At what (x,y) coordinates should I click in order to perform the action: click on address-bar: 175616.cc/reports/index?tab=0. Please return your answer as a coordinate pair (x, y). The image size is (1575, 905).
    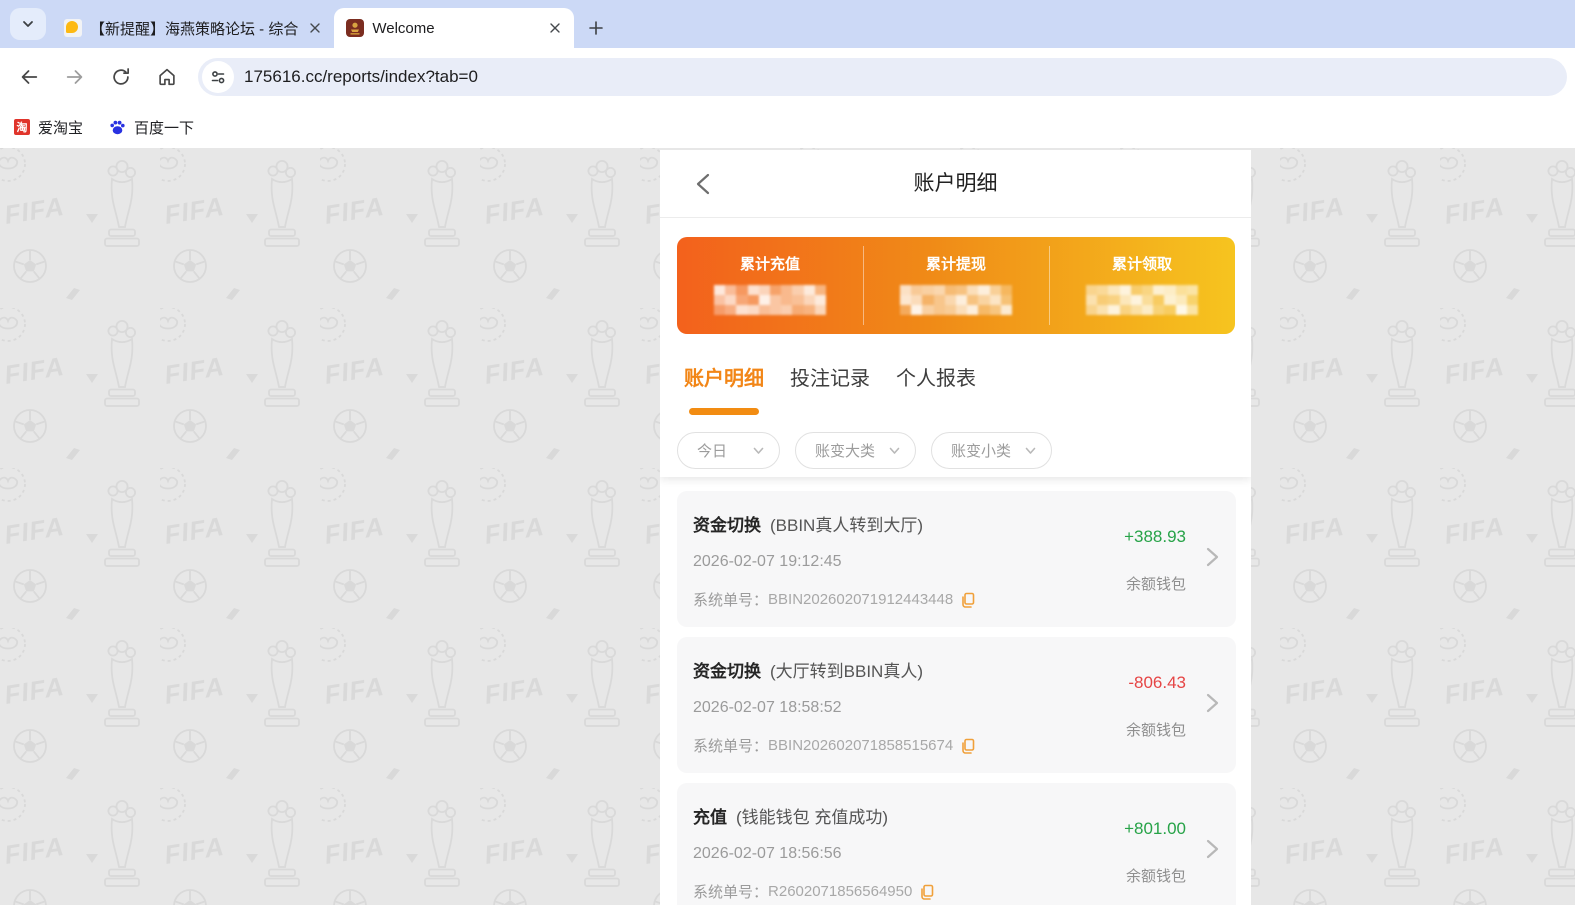
    Looking at the image, I should click on (882, 77).